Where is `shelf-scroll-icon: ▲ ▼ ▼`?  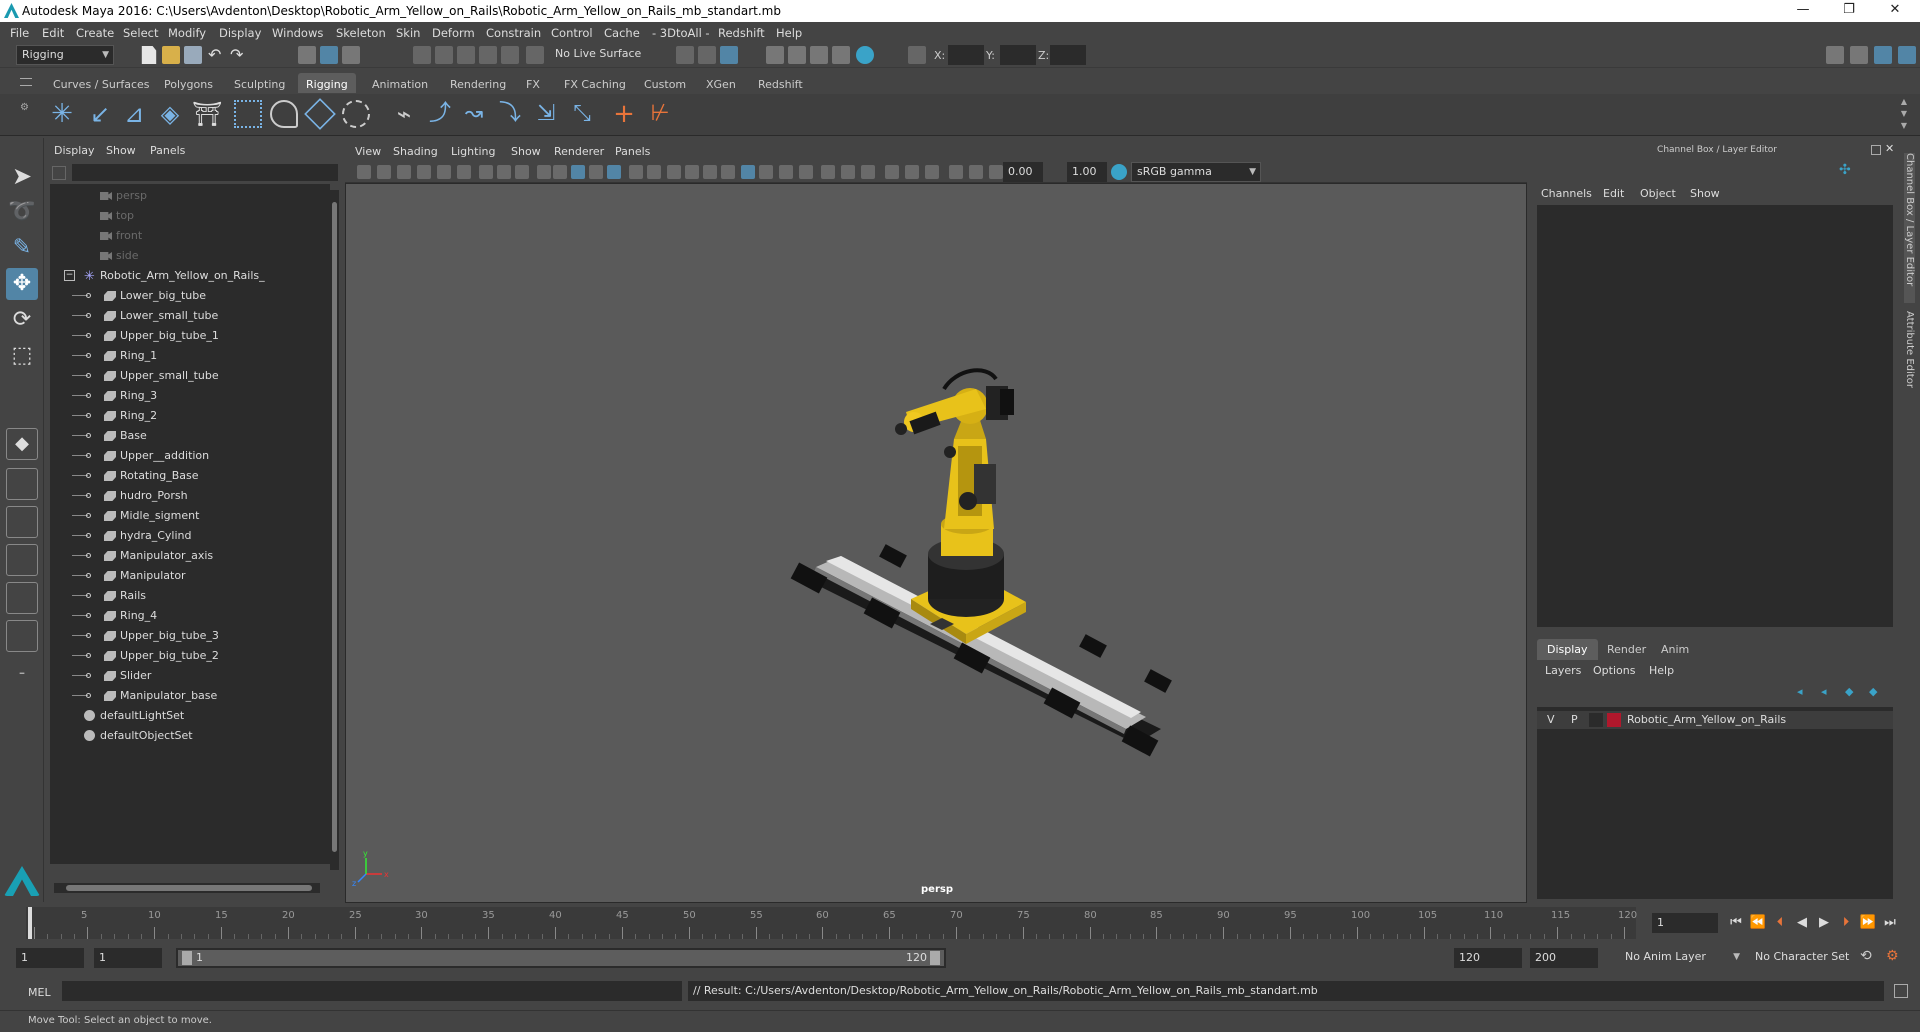
shelf-scroll-icon: ▲ ▼ ▼ is located at coordinates (1904, 115).